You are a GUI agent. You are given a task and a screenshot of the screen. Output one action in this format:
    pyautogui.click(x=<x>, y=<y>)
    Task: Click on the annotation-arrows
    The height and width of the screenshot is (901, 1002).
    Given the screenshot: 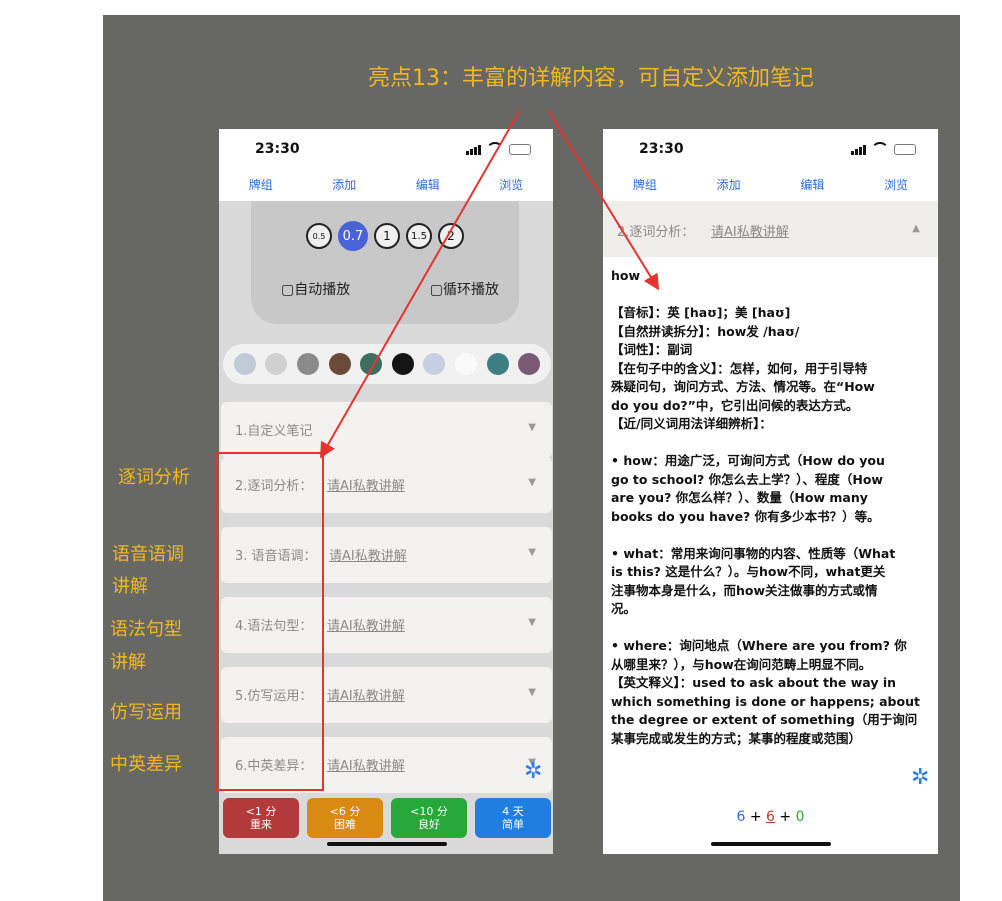 What is the action you would take?
    pyautogui.click(x=490, y=284)
    